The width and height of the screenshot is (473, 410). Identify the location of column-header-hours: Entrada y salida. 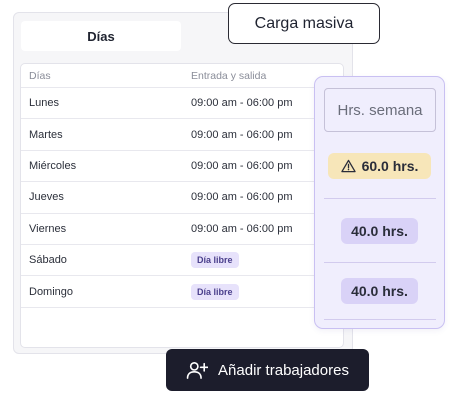
(229, 75).